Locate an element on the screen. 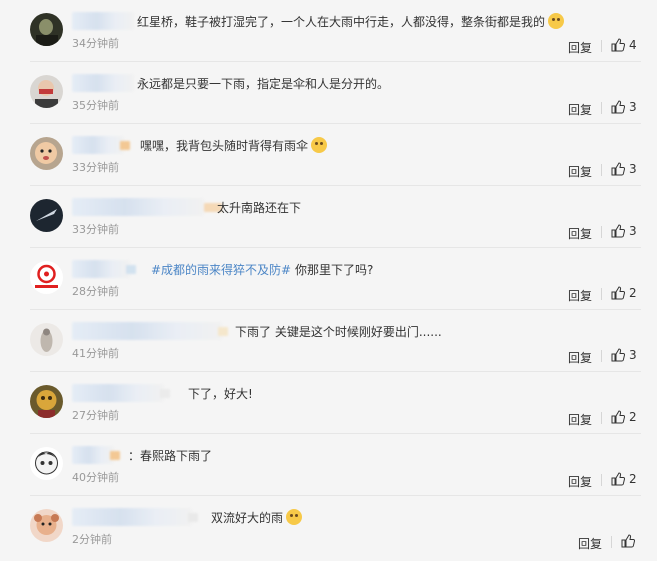 The width and height of the screenshot is (657, 561). comment-text: 下了，好大! is located at coordinates (220, 394).